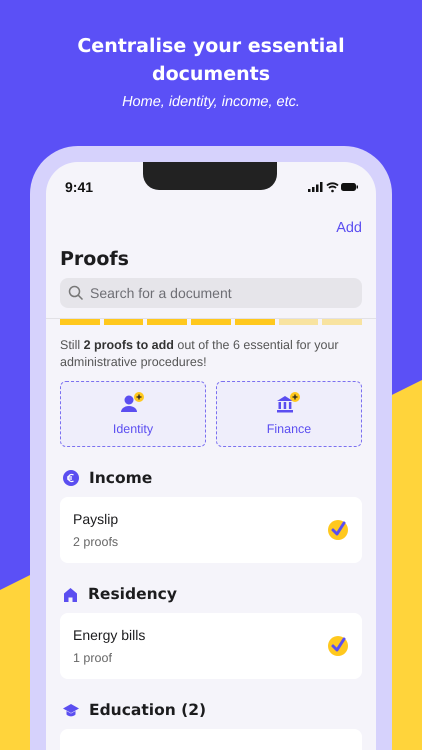  Describe the element at coordinates (71, 478) in the screenshot. I see `euro-icon` at that location.